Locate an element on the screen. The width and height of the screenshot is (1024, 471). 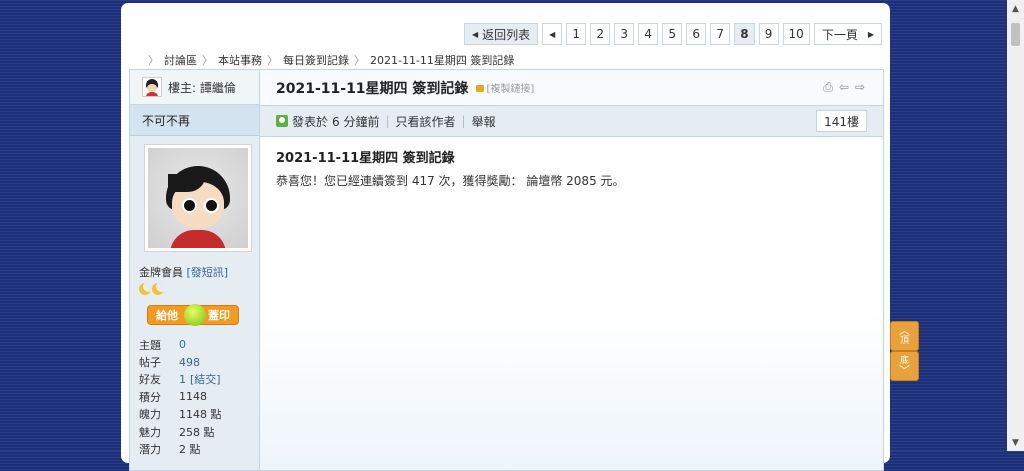
scroll-bottom-button: 底 ﹀ is located at coordinates (904, 366).